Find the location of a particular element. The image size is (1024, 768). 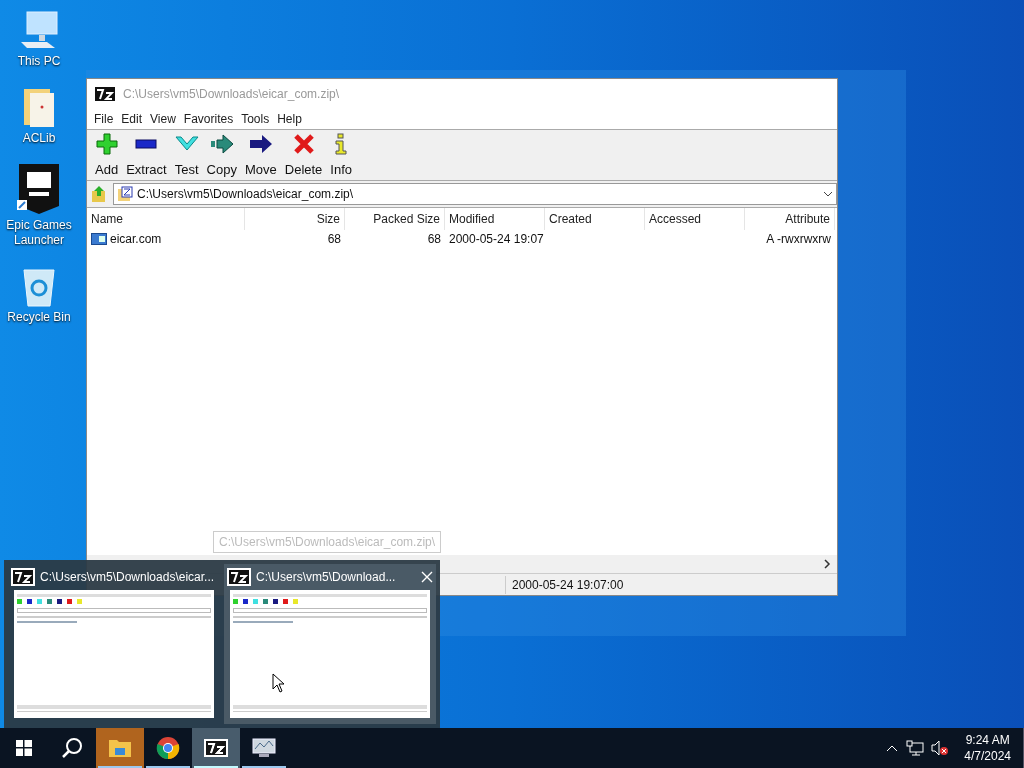

info-icon is located at coordinates (341, 143).